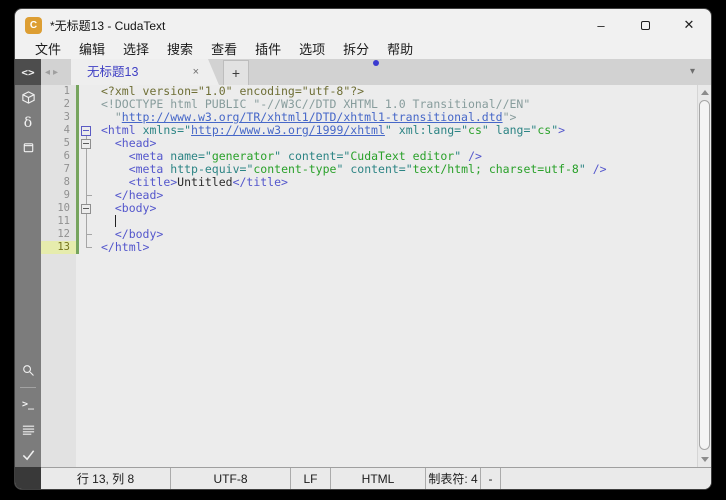 This screenshot has width=726, height=500. Describe the element at coordinates (66, 91) in the screenshot. I see `line-number: 1` at that location.